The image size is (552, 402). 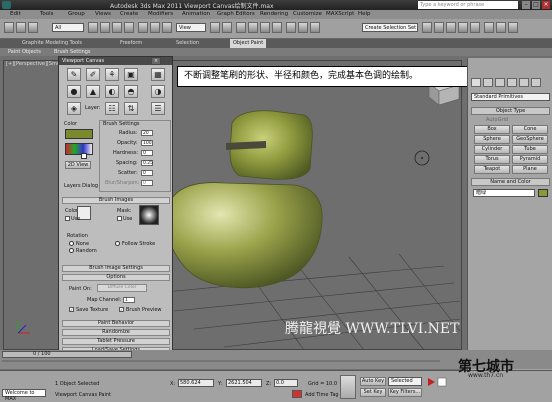 I want to click on brush-image-settings-rollout: Brush Image Settings, so click(x=116, y=268).